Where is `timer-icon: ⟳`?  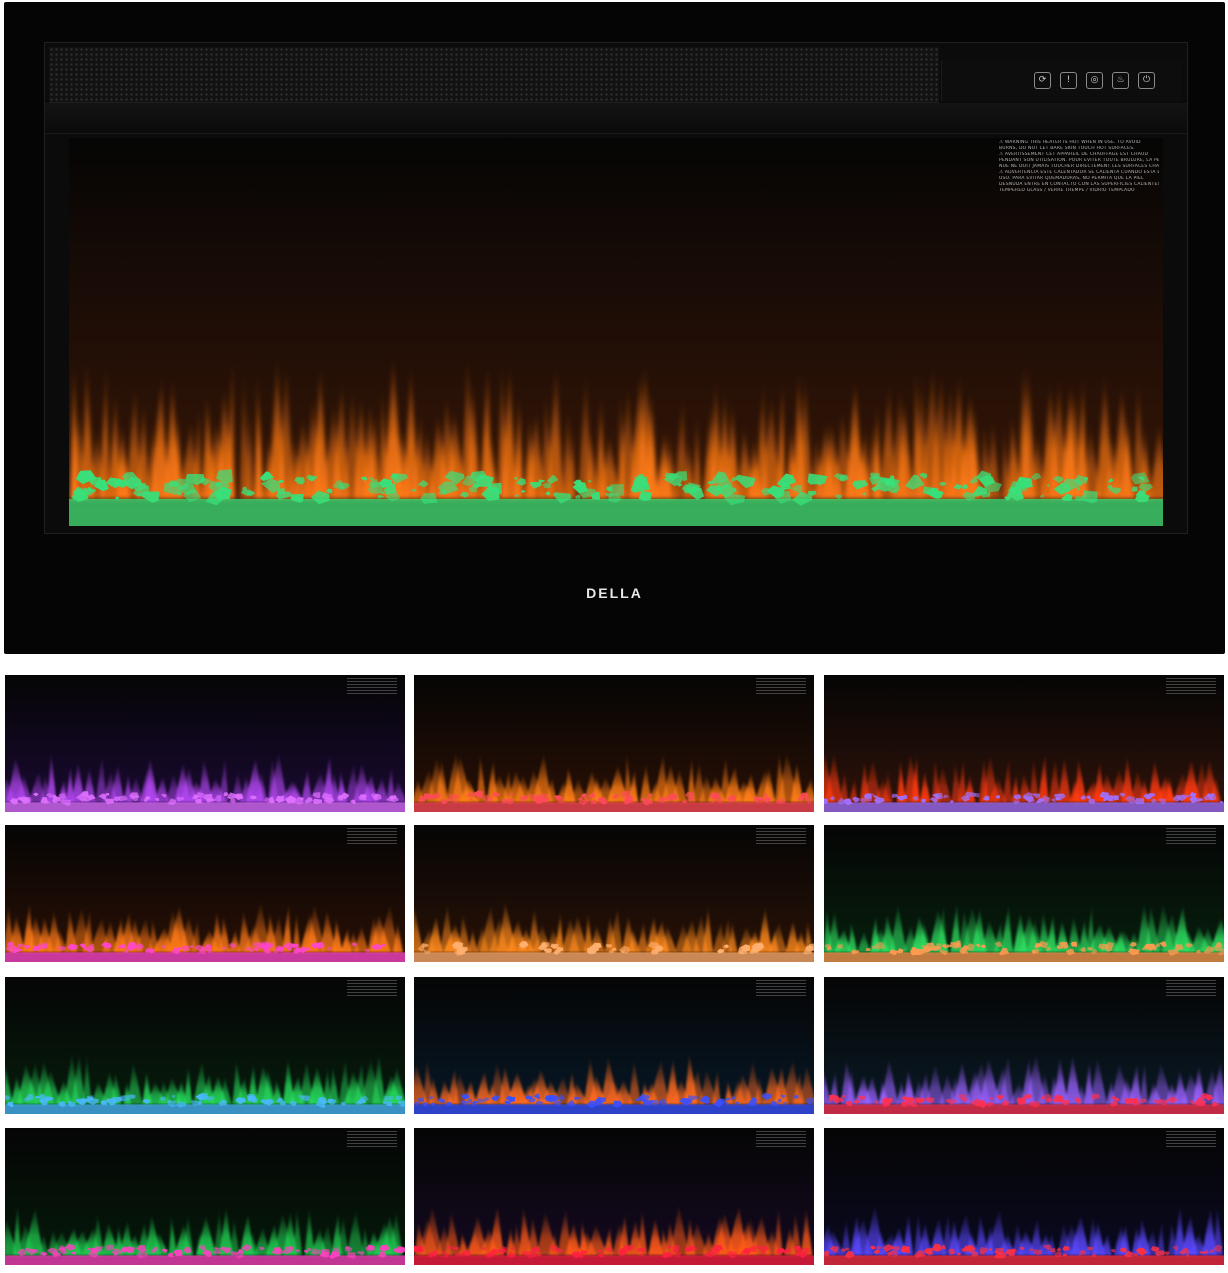
timer-icon: ⟳ is located at coordinates (1042, 80).